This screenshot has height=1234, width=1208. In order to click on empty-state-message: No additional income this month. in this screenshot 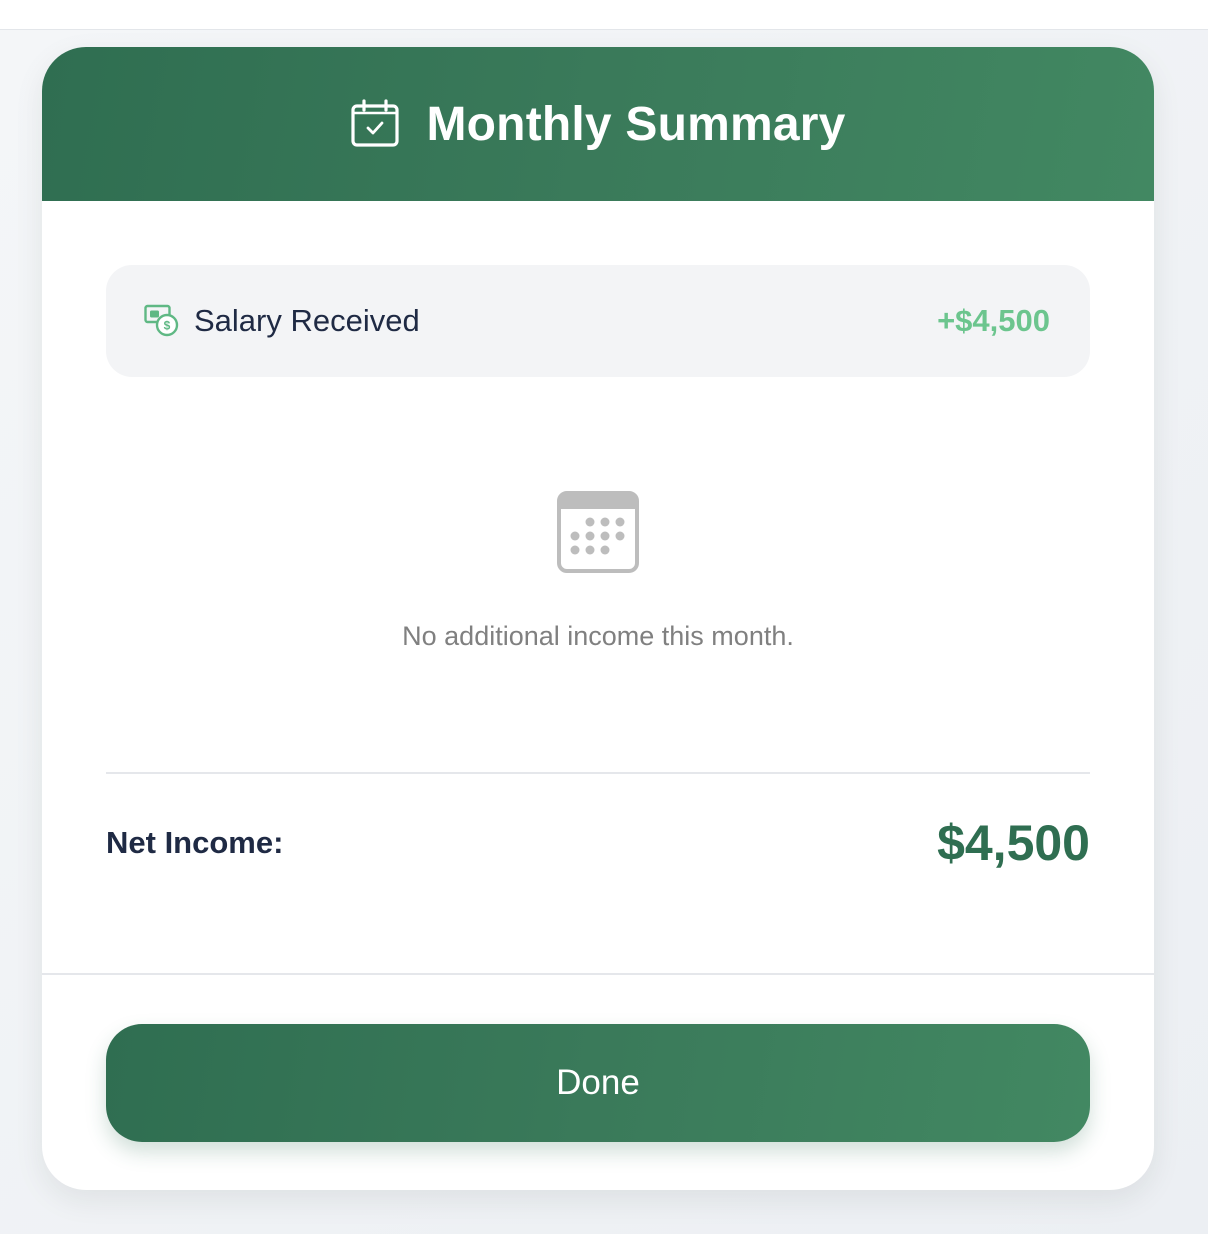, I will do `click(598, 636)`.